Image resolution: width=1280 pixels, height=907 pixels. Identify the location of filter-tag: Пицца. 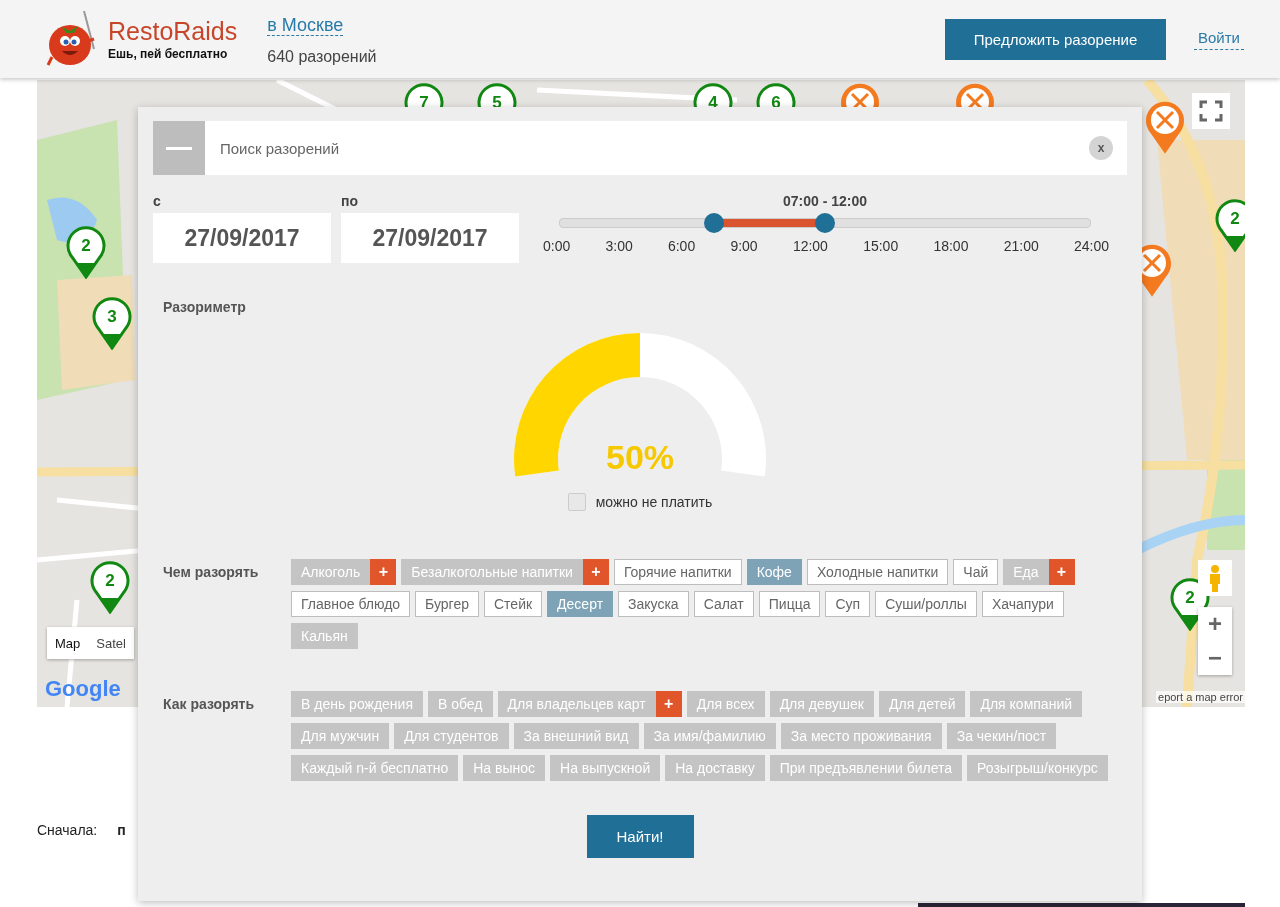
(789, 604).